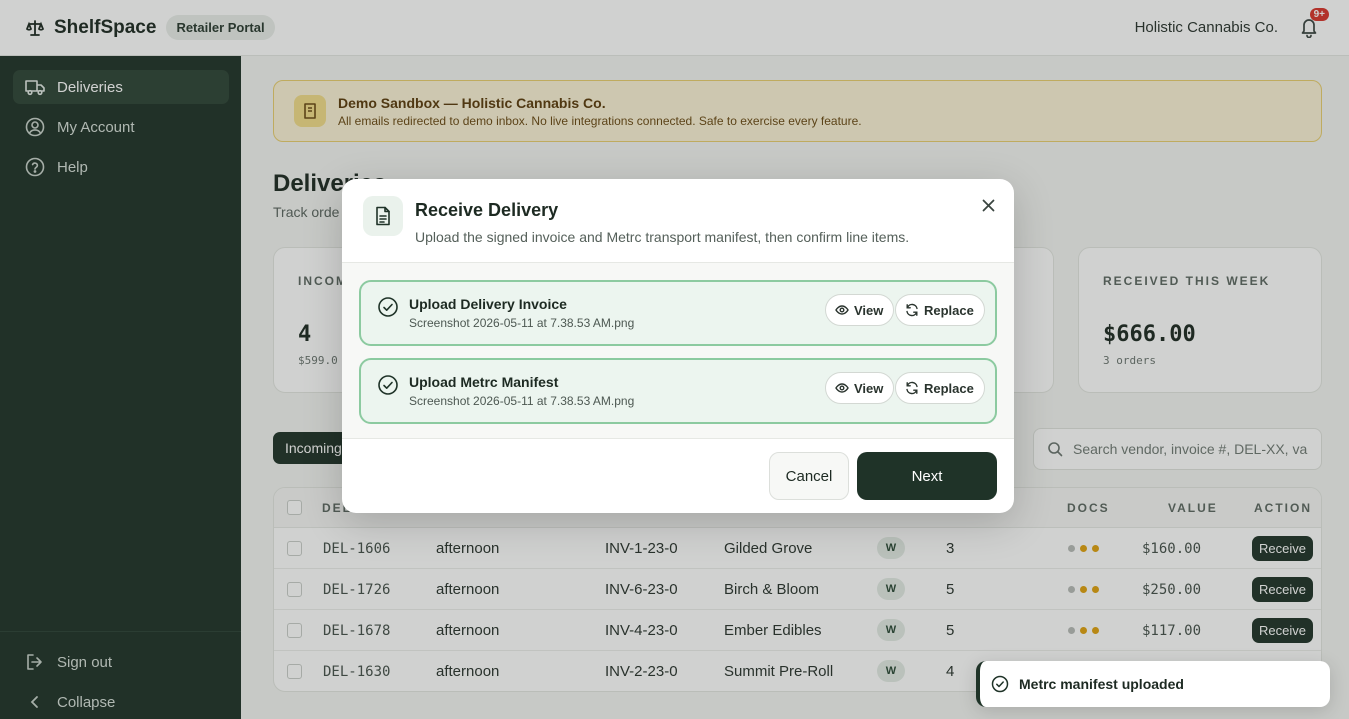 This screenshot has width=1349, height=719. I want to click on cancel-button: Cancel, so click(809, 476).